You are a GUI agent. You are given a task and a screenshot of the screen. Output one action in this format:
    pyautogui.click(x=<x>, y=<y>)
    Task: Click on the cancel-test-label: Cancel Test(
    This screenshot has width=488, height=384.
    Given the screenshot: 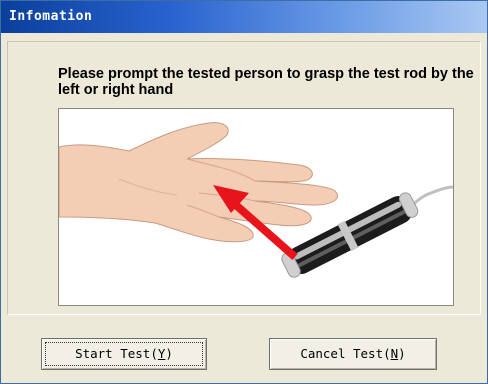 What is the action you would take?
    pyautogui.click(x=345, y=353)
    